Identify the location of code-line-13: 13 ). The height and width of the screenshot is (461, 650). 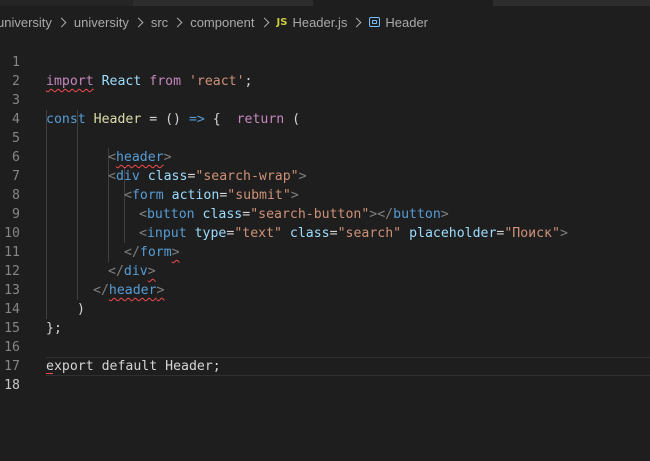
(325, 289).